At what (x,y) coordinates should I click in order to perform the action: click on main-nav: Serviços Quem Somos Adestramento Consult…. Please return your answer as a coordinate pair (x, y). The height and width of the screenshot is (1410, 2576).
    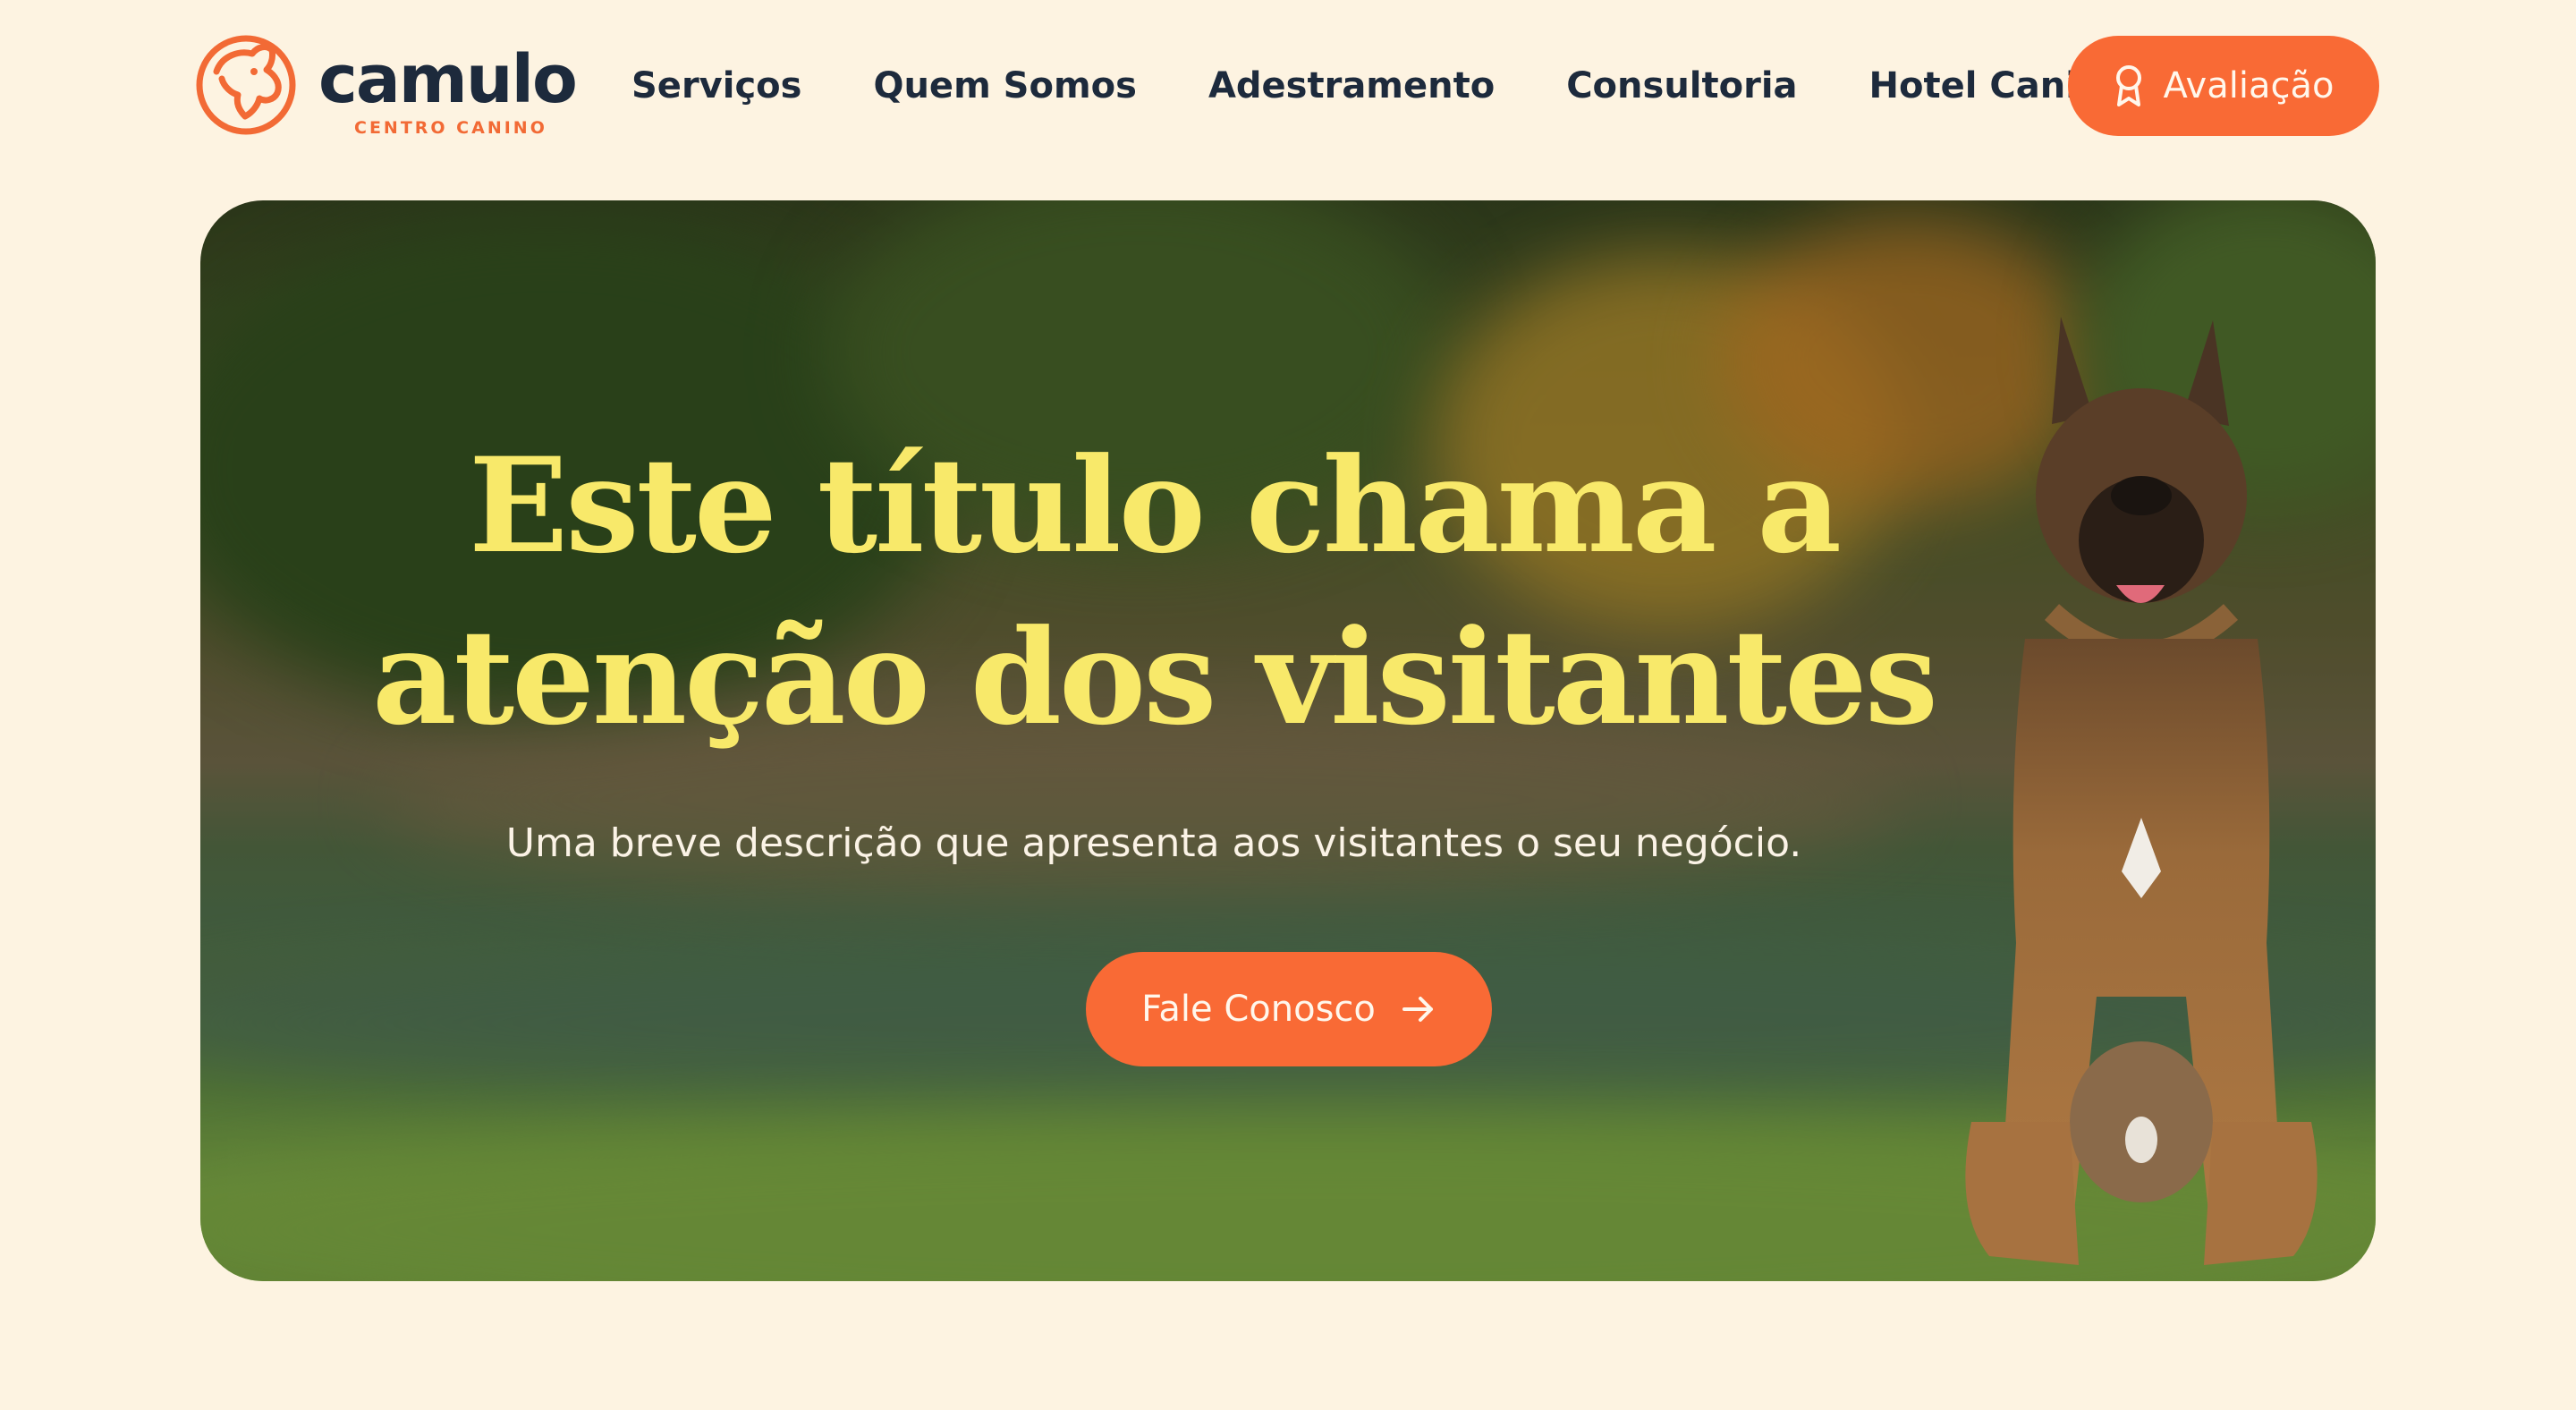
    Looking at the image, I should click on (1379, 86).